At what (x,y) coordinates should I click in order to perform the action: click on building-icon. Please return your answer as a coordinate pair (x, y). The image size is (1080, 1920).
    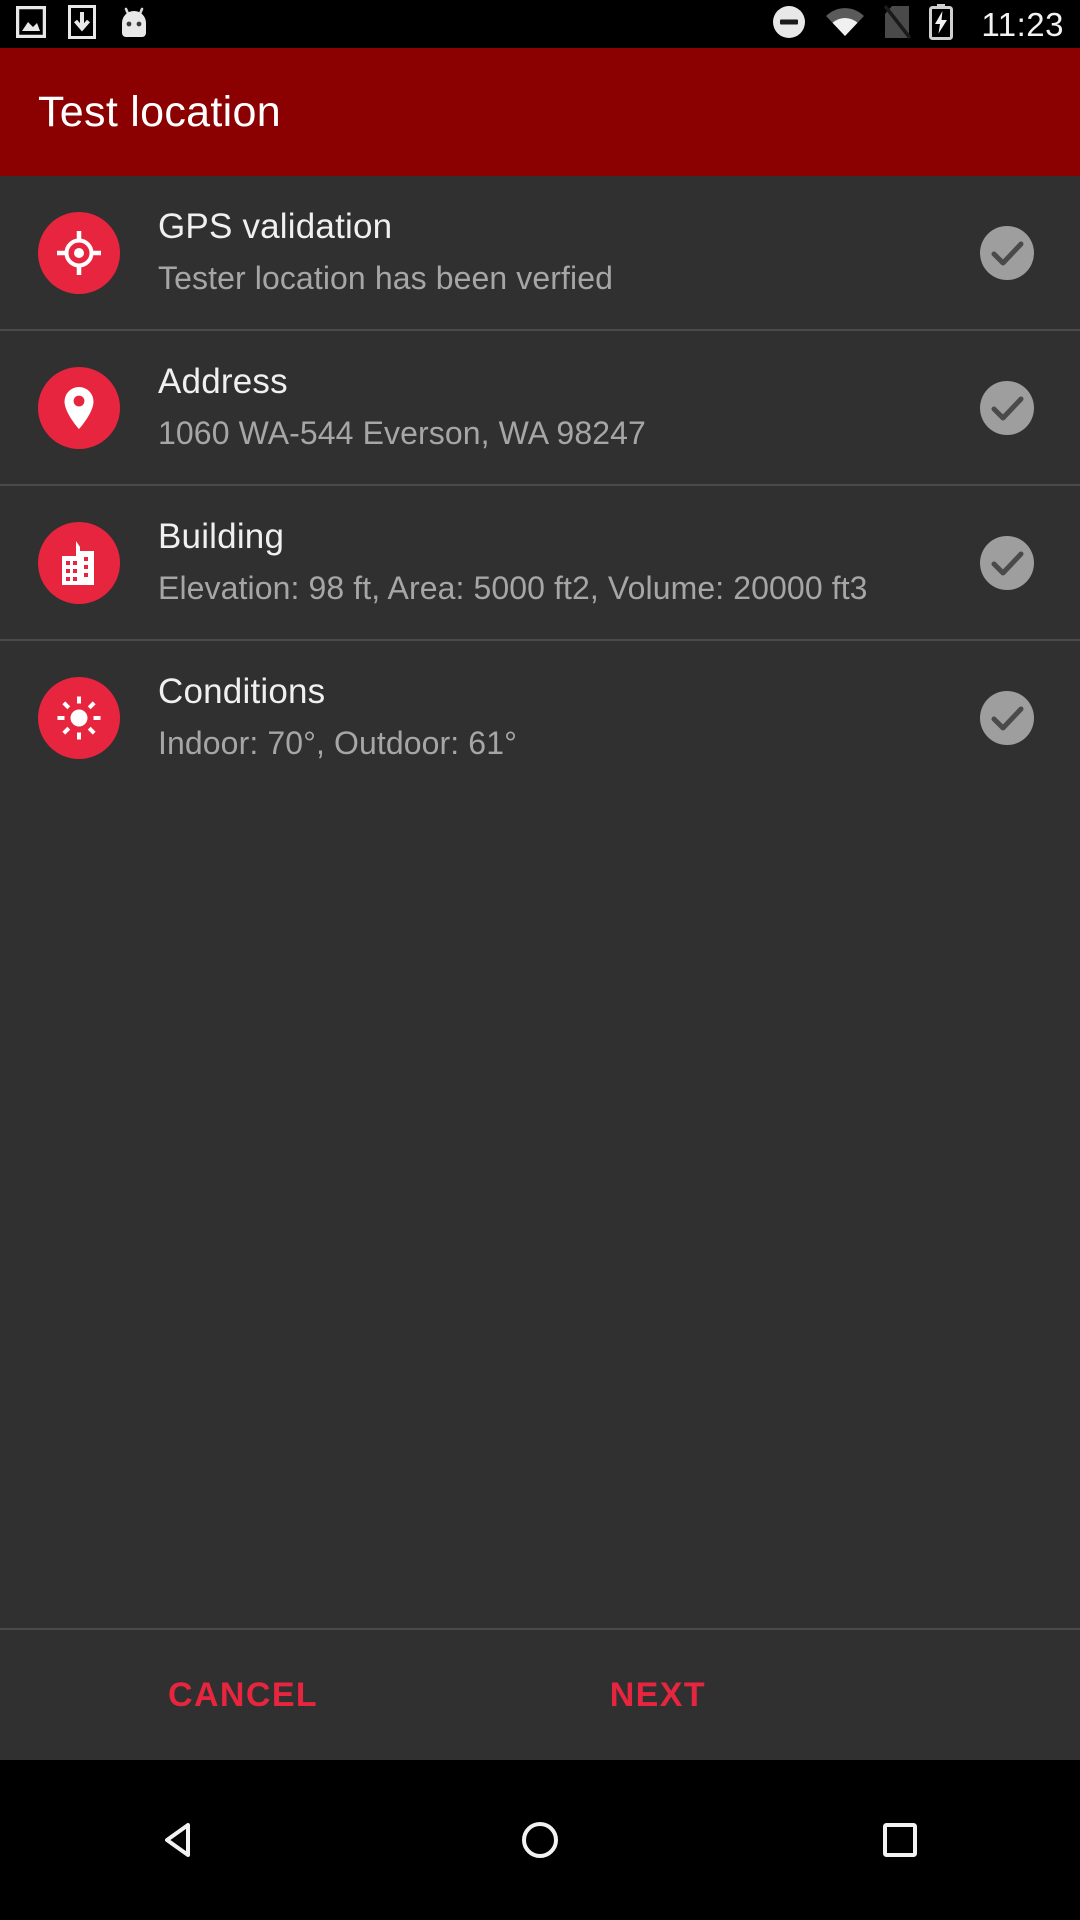
    Looking at the image, I should click on (78, 562).